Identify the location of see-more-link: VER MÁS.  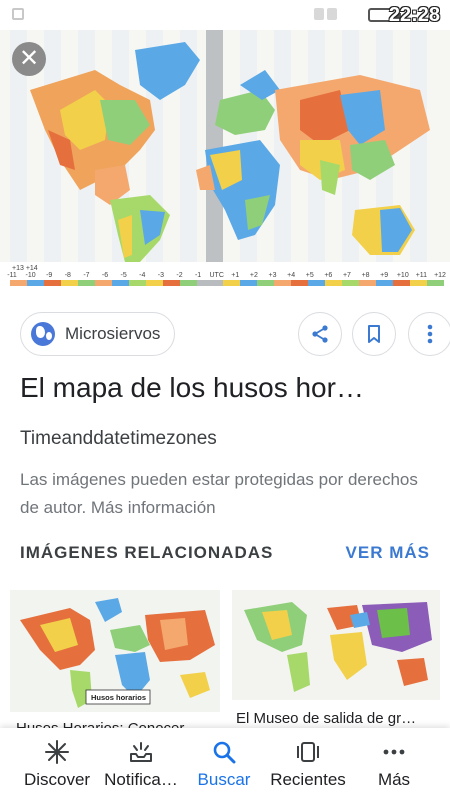
(388, 553).